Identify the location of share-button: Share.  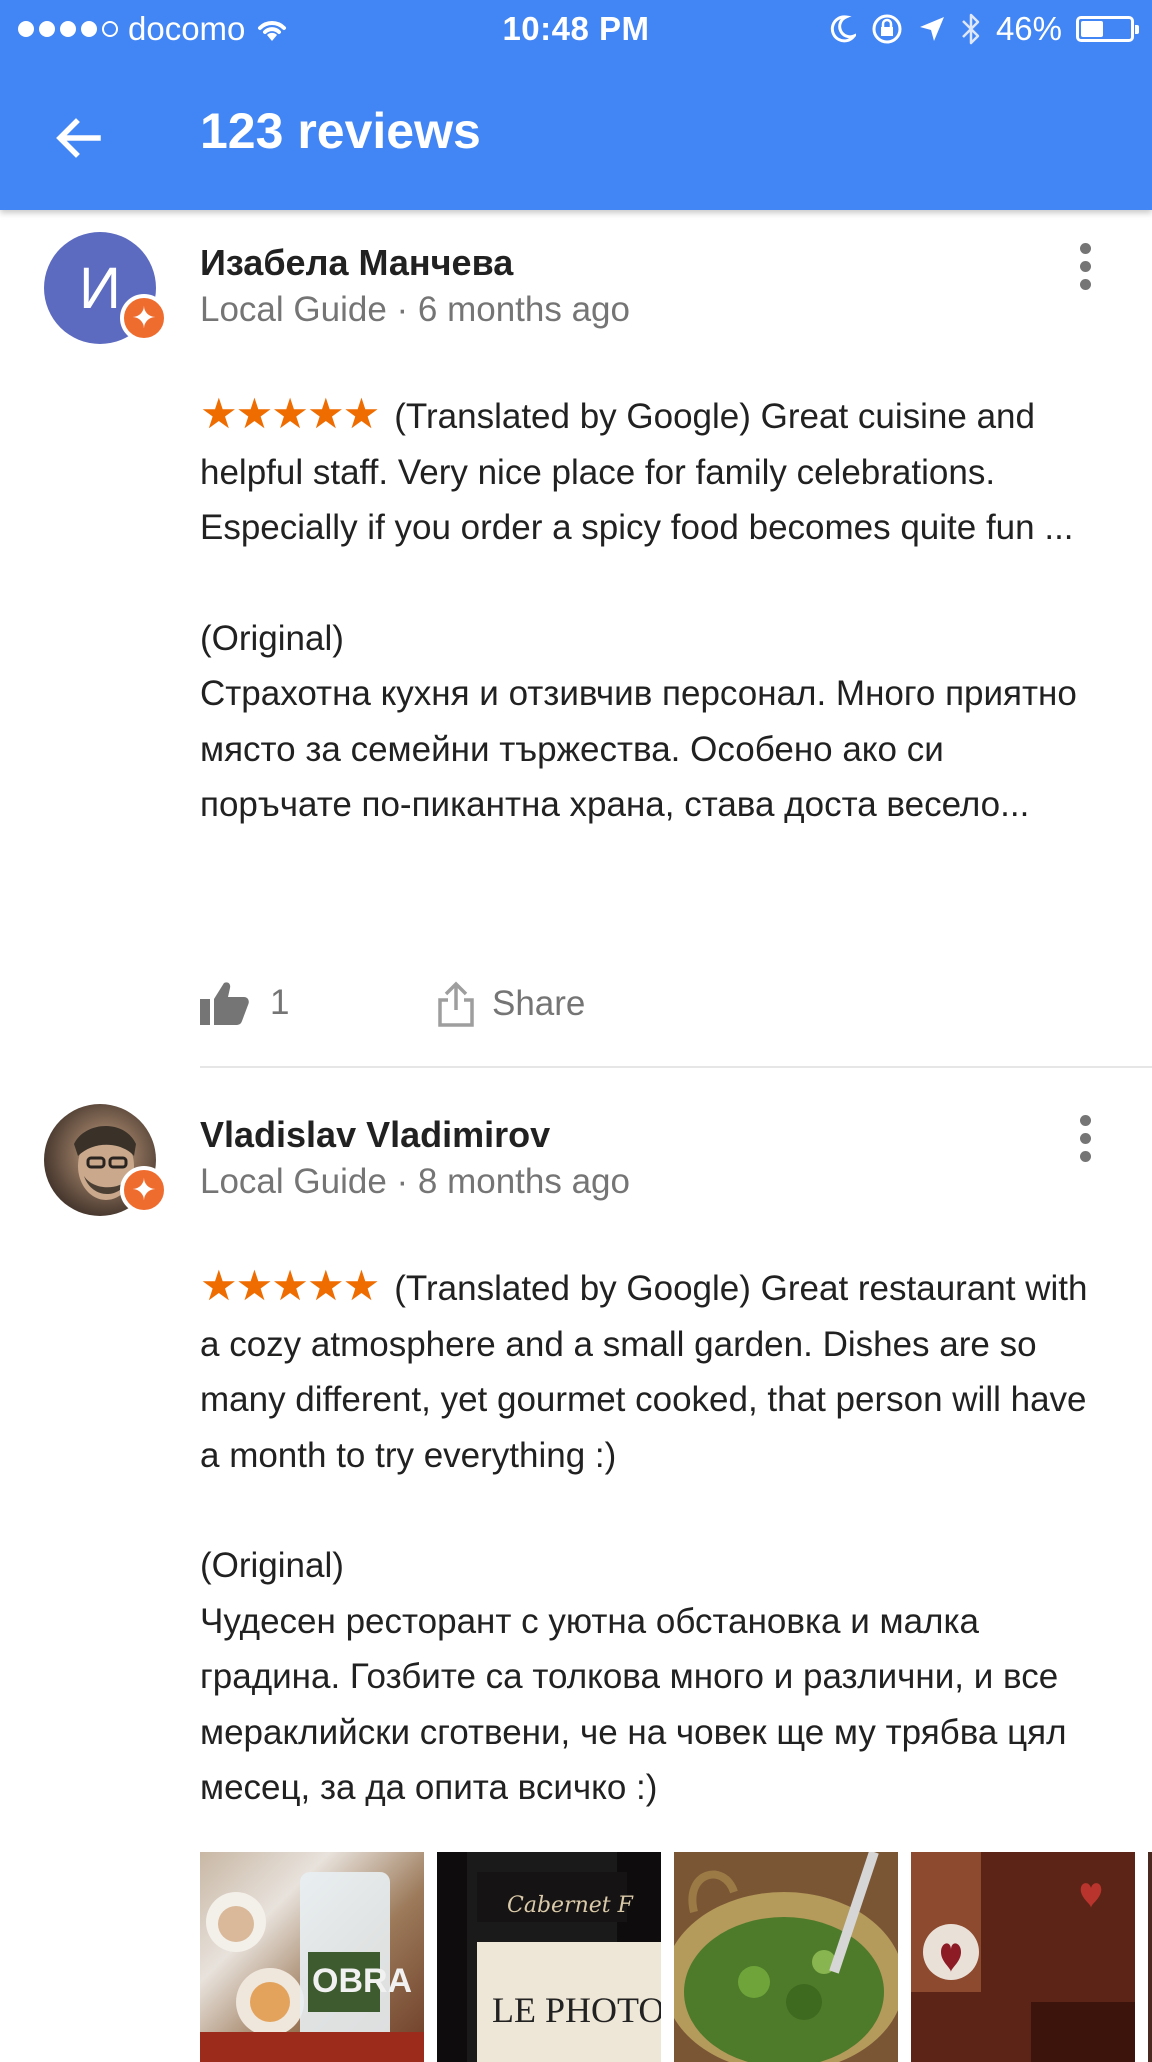
(510, 1004).